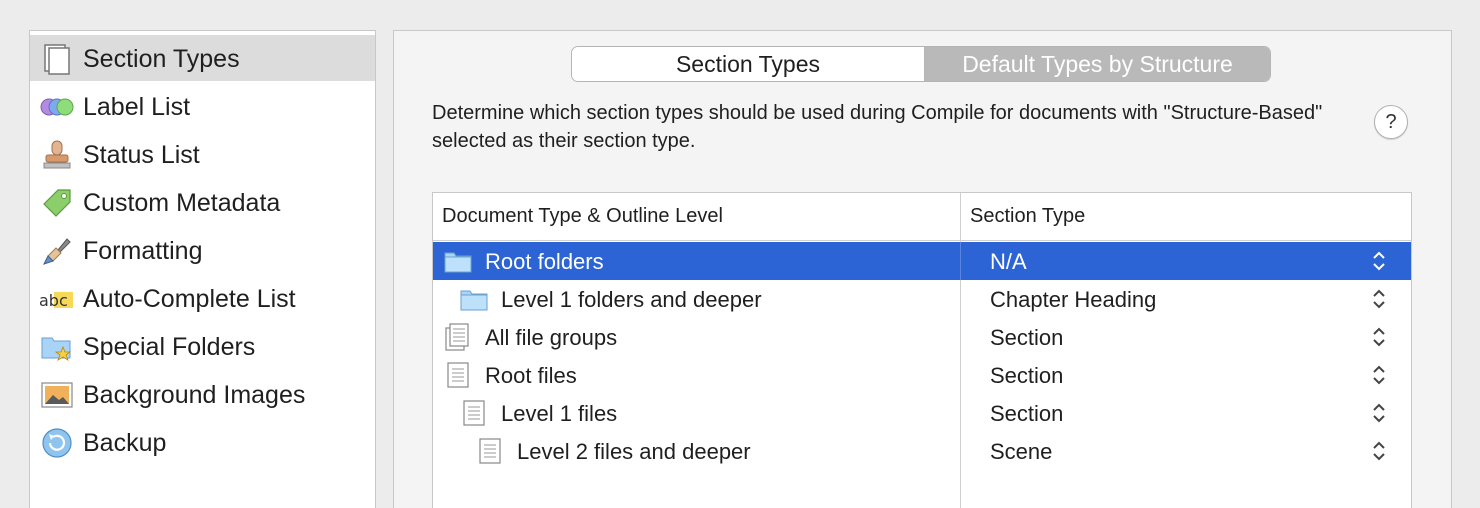 Image resolution: width=1480 pixels, height=508 pixels. I want to click on abc-icon: abc, so click(56, 300).